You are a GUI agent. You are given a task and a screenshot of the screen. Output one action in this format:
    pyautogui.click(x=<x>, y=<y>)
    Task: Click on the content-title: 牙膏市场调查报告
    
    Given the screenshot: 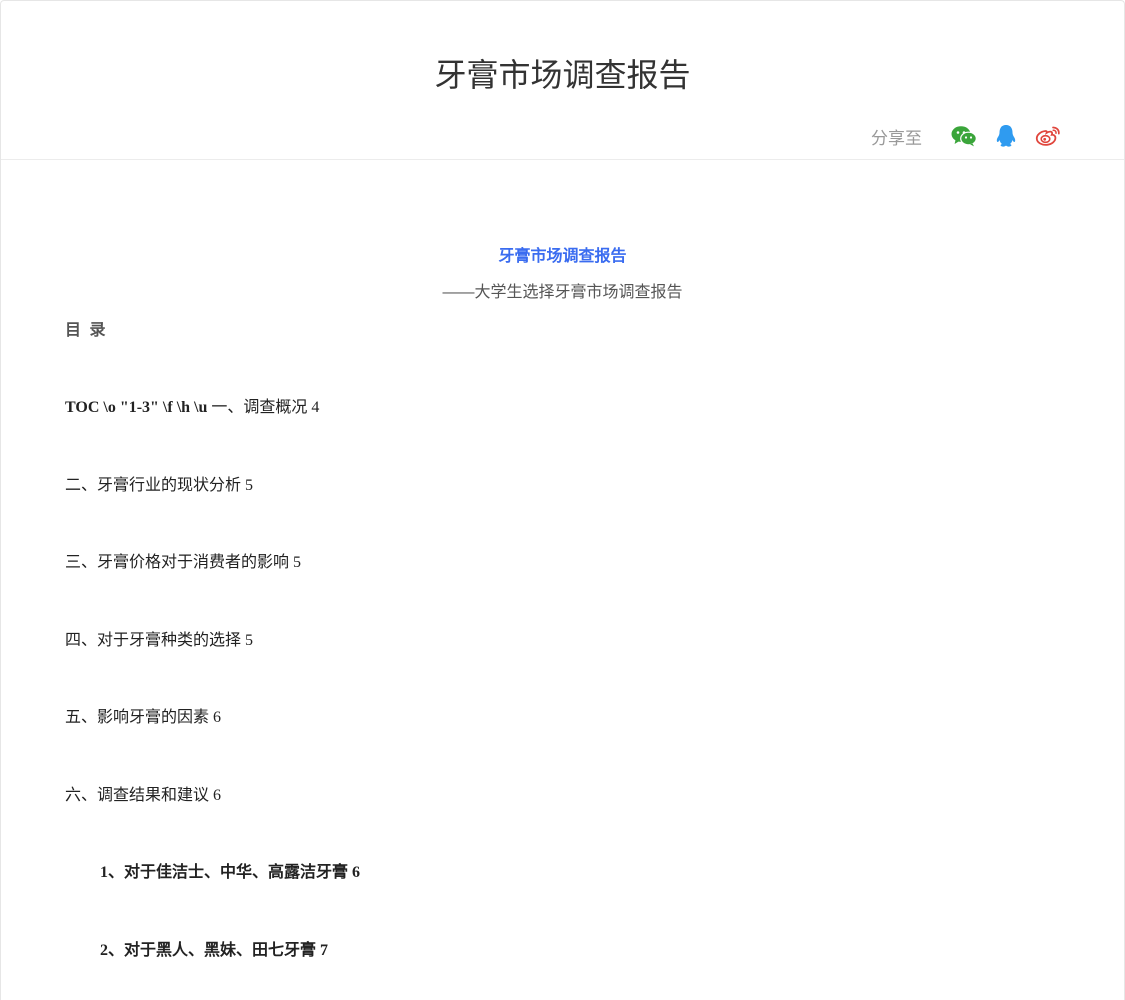 What is the action you would take?
    pyautogui.click(x=562, y=256)
    